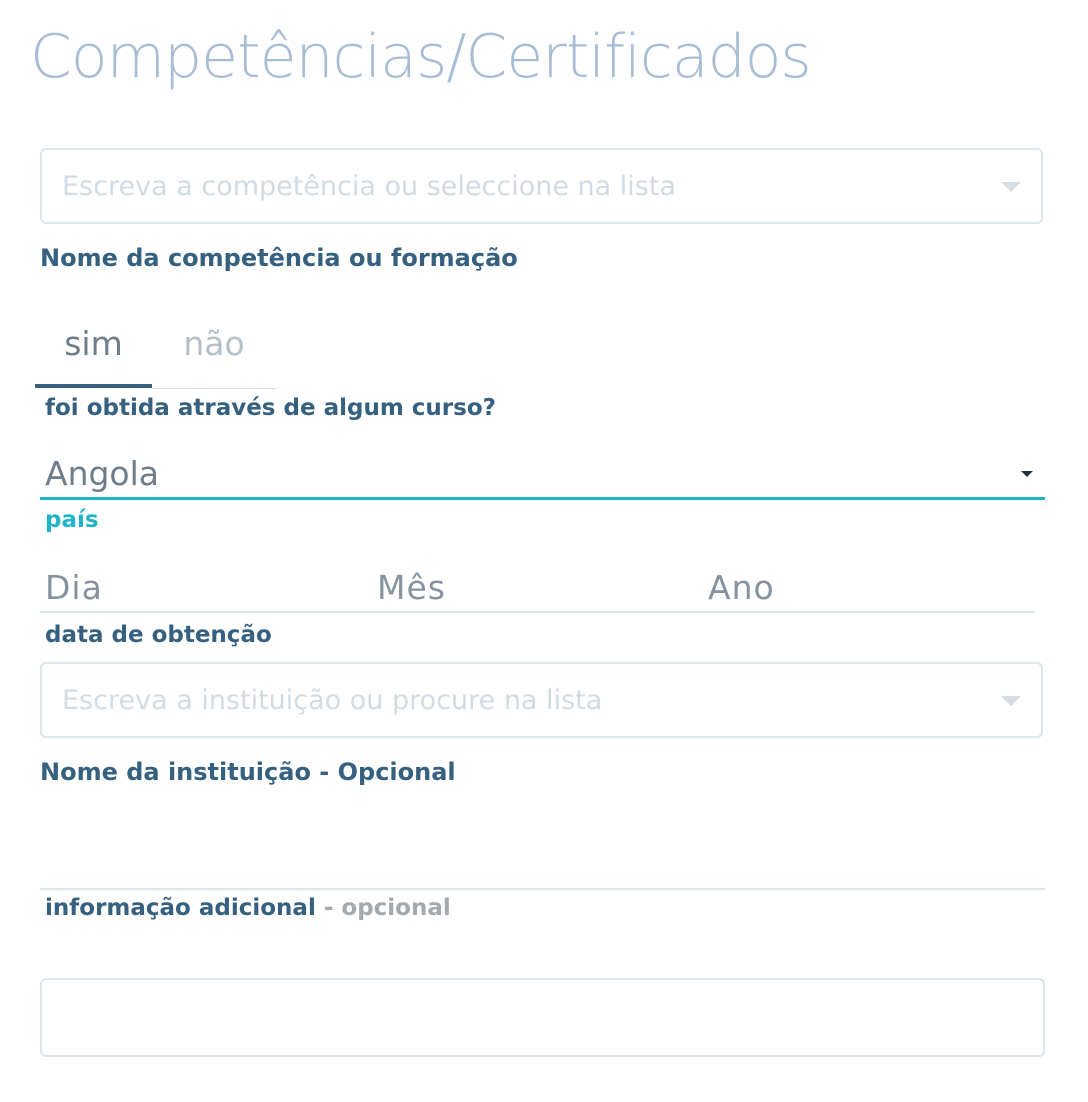  Describe the element at coordinates (411, 587) in the screenshot. I see `month-field: Mês` at that location.